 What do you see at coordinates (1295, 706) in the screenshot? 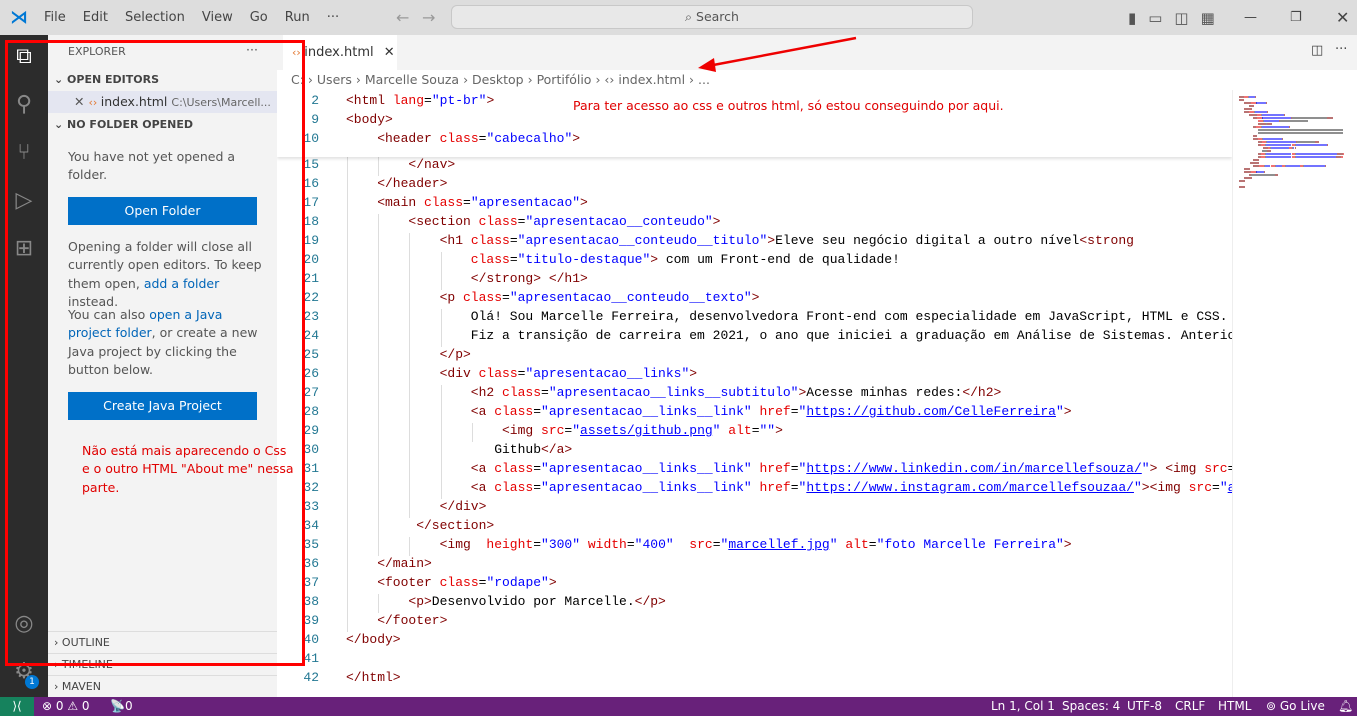
I see `go-live-button: ⊚ Go Live` at bounding box center [1295, 706].